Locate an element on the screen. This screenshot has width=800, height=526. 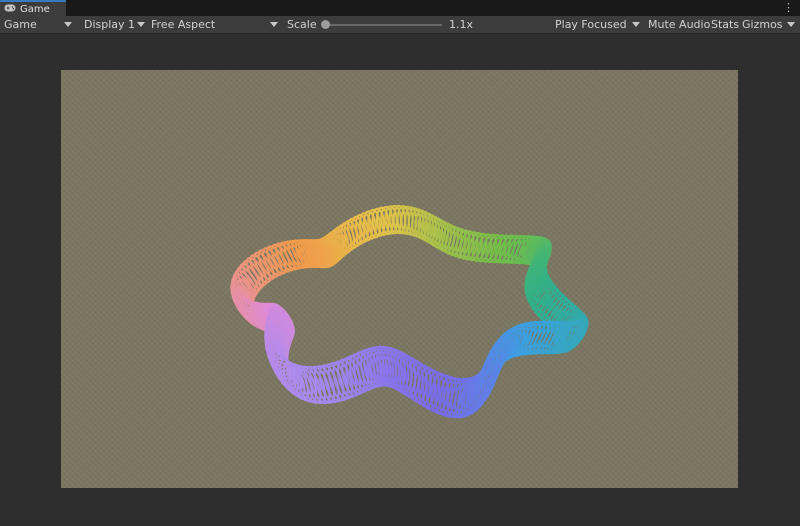
view-mode-dropdown: Game is located at coordinates (20, 24).